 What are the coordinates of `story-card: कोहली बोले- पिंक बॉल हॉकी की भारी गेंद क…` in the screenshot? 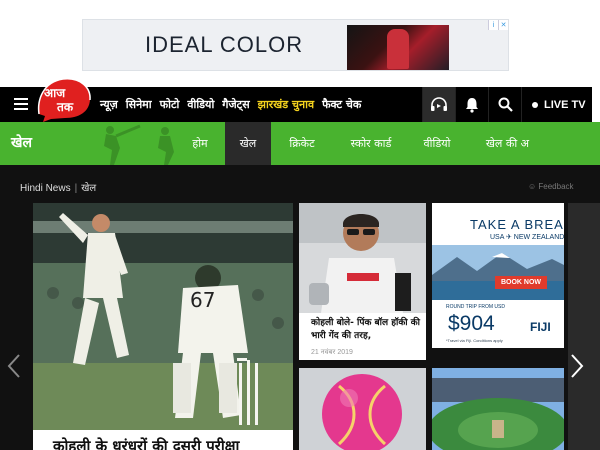 It's located at (362, 281).